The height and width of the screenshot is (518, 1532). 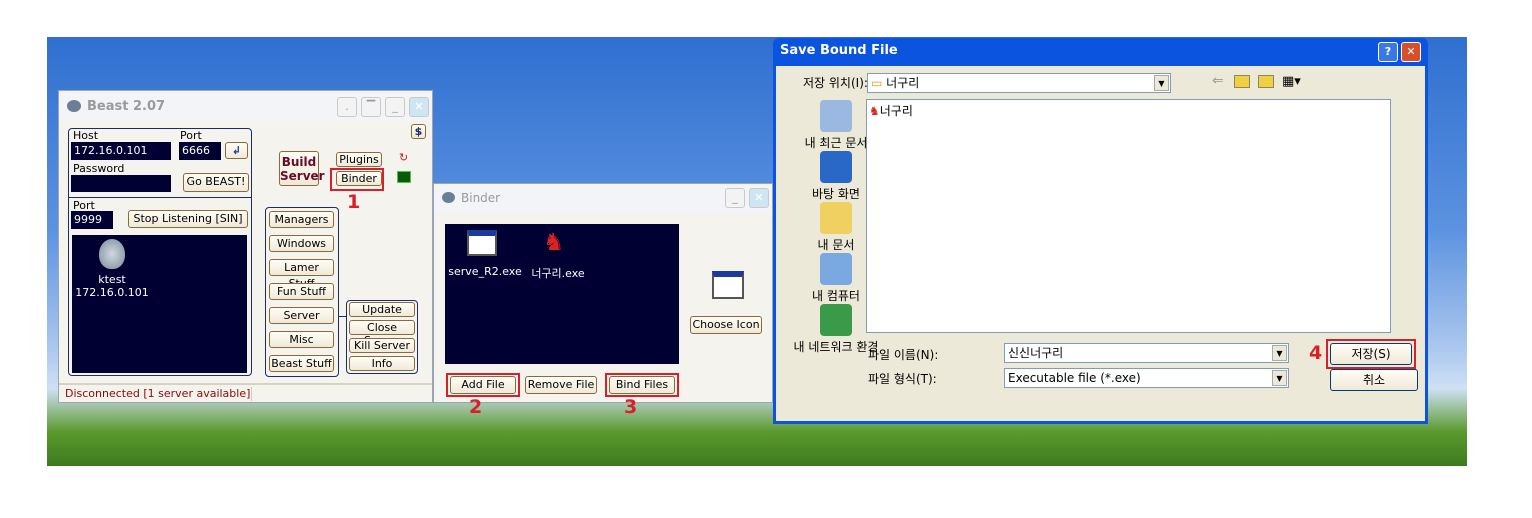 I want to click on alien-server-icon, so click(x=112, y=254).